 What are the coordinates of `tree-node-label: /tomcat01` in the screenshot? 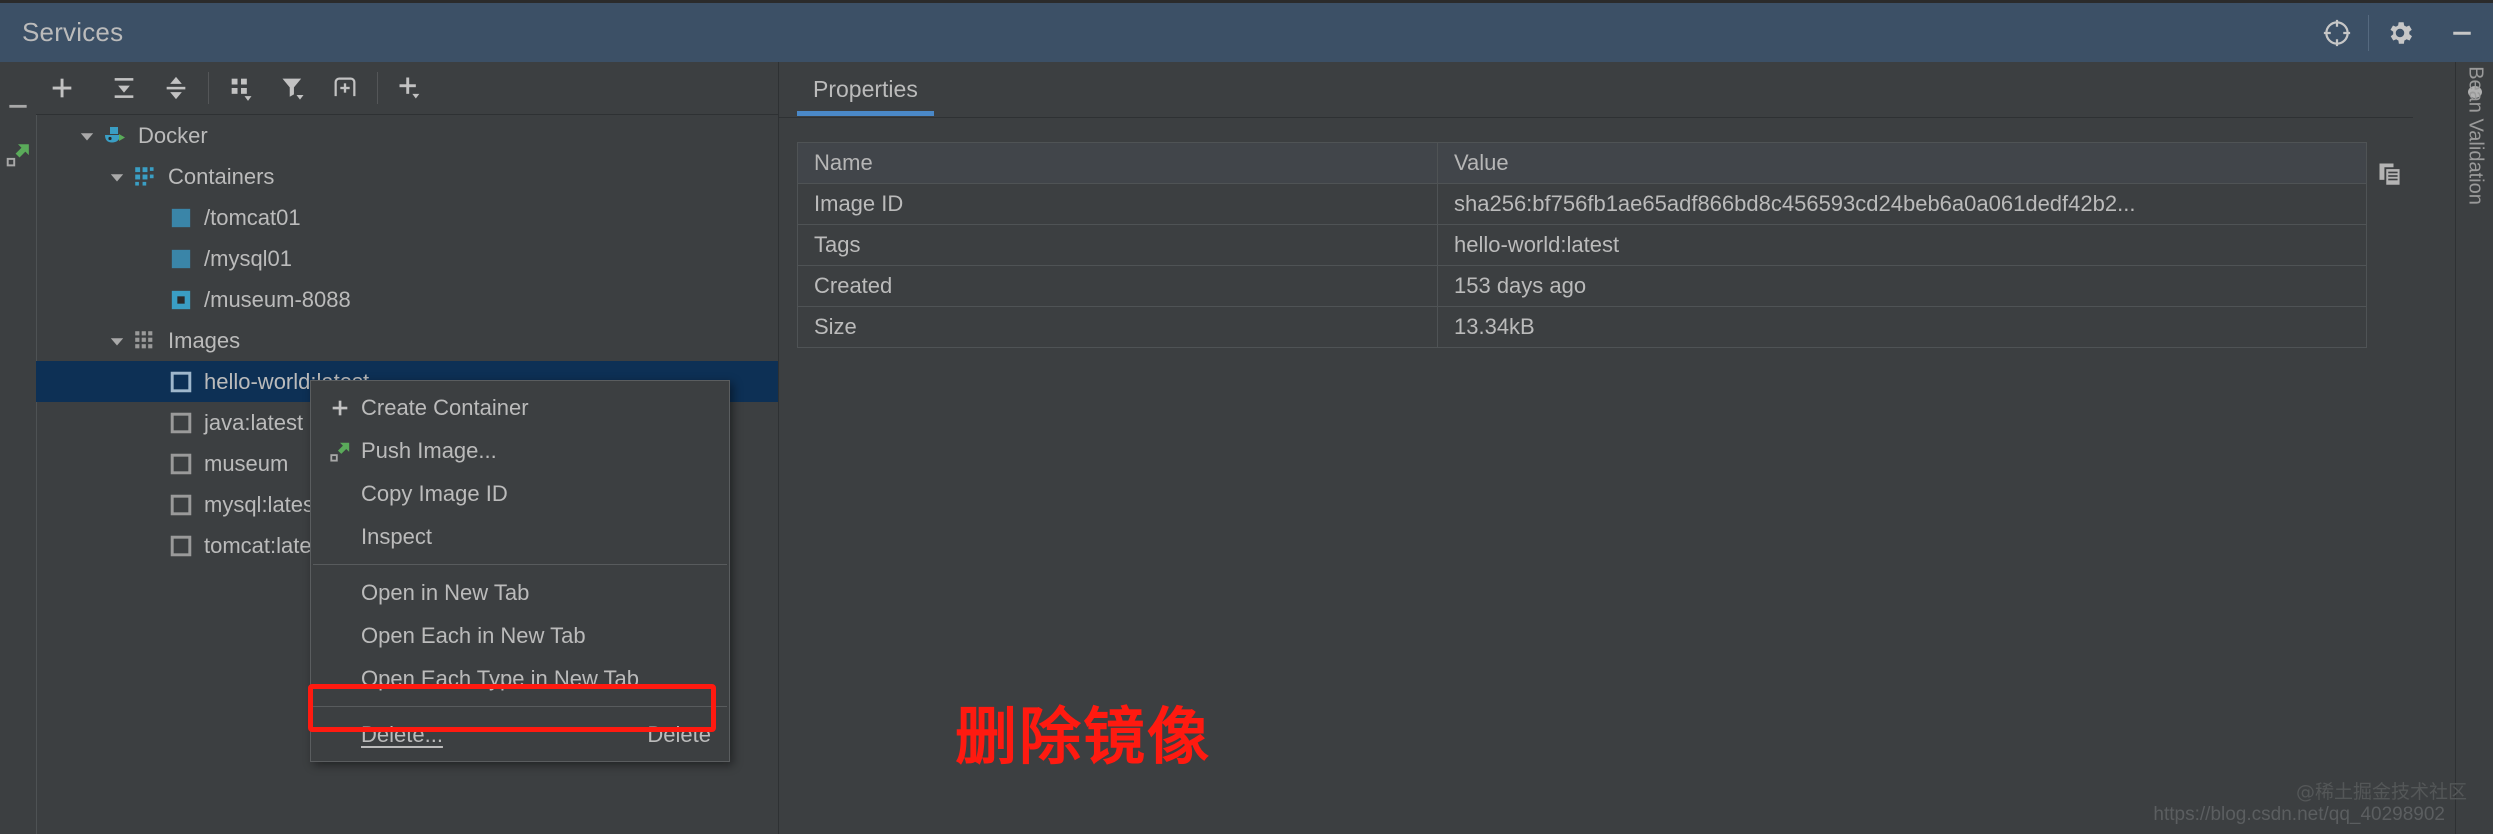 It's located at (252, 217).